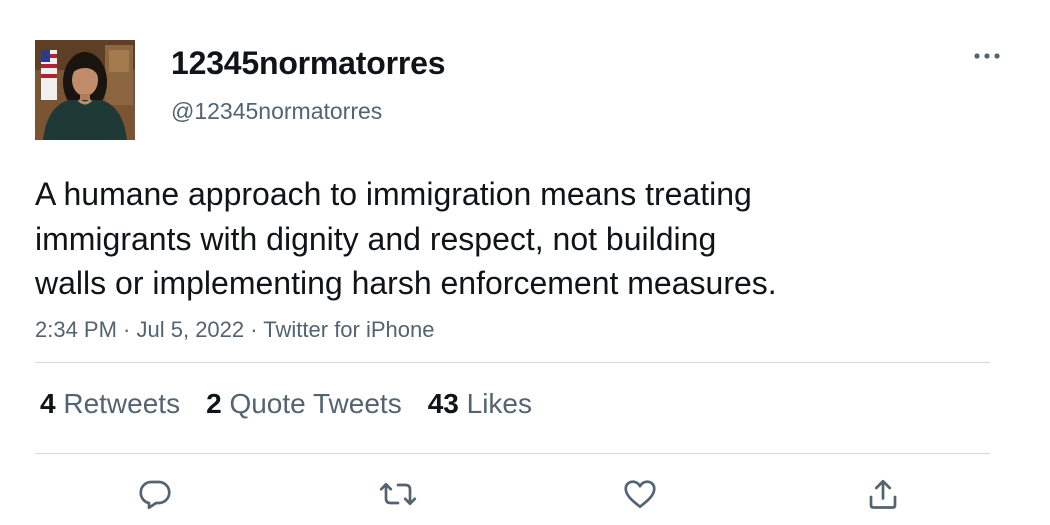 This screenshot has width=1050, height=525. What do you see at coordinates (191, 329) in the screenshot?
I see `tweet-date: Jul 5, 2022` at bounding box center [191, 329].